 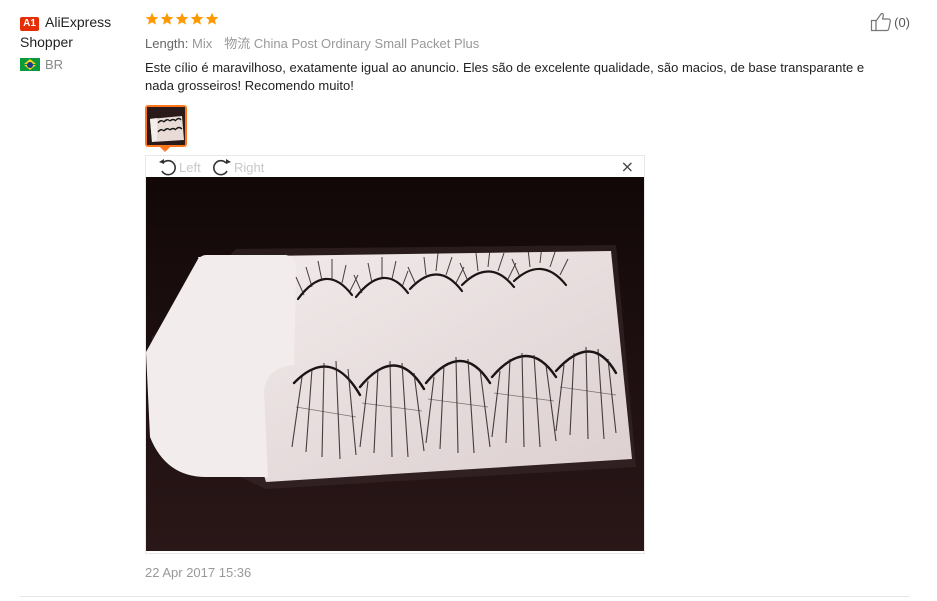 What do you see at coordinates (465, 596) in the screenshot?
I see `review-divider` at bounding box center [465, 596].